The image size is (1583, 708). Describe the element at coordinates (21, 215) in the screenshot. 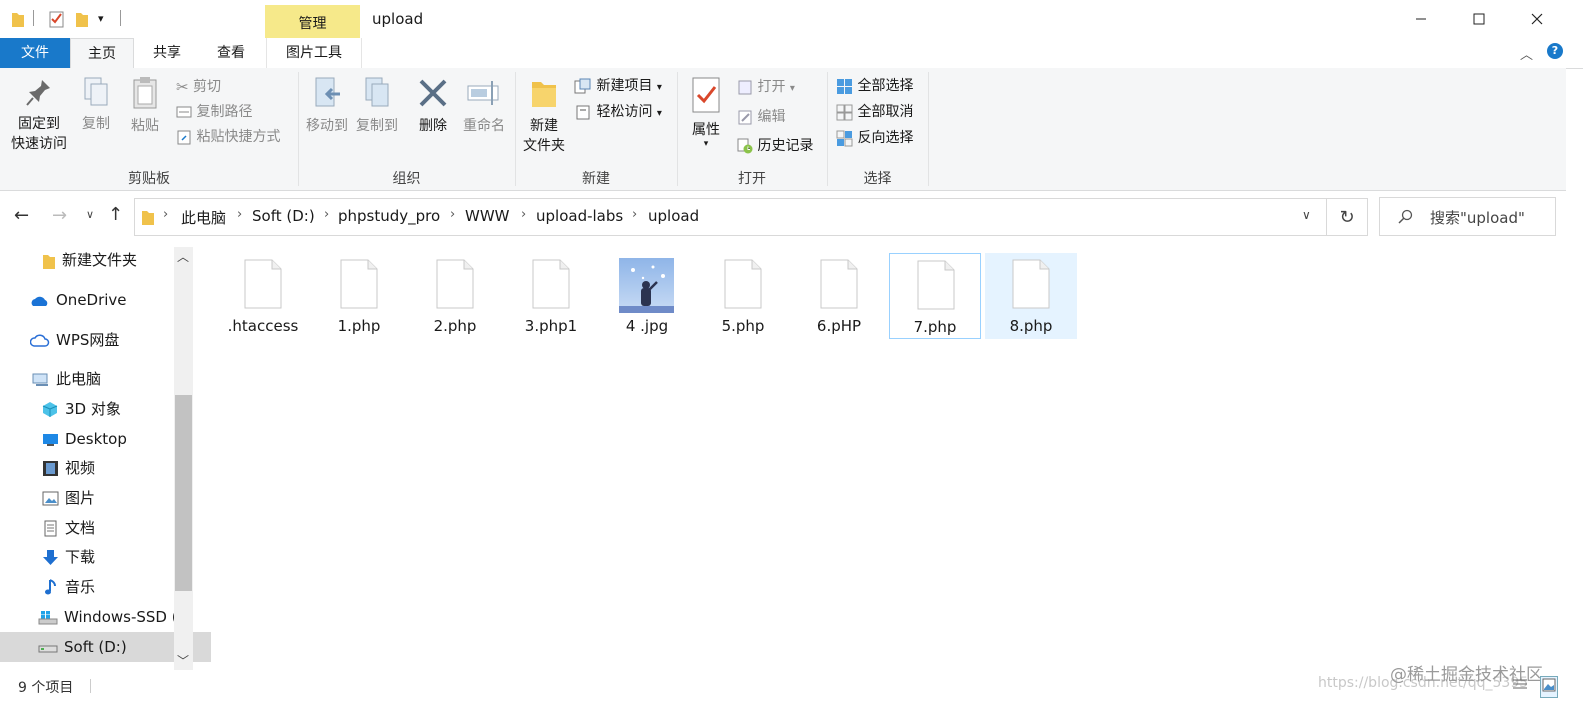

I see `back-button: ←` at that location.